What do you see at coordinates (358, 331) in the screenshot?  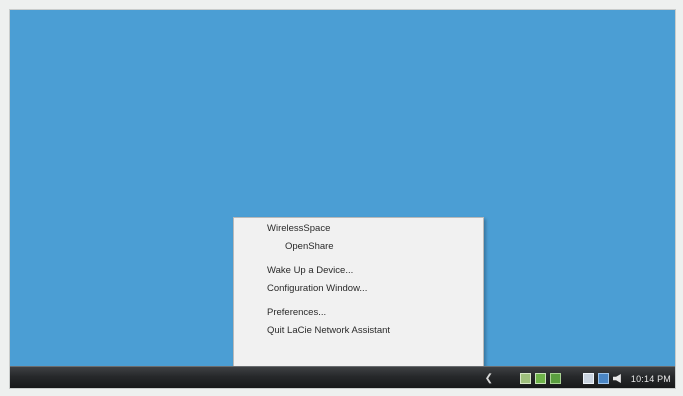 I see `menu-item-quit: Quit LaCie Network Assistant` at bounding box center [358, 331].